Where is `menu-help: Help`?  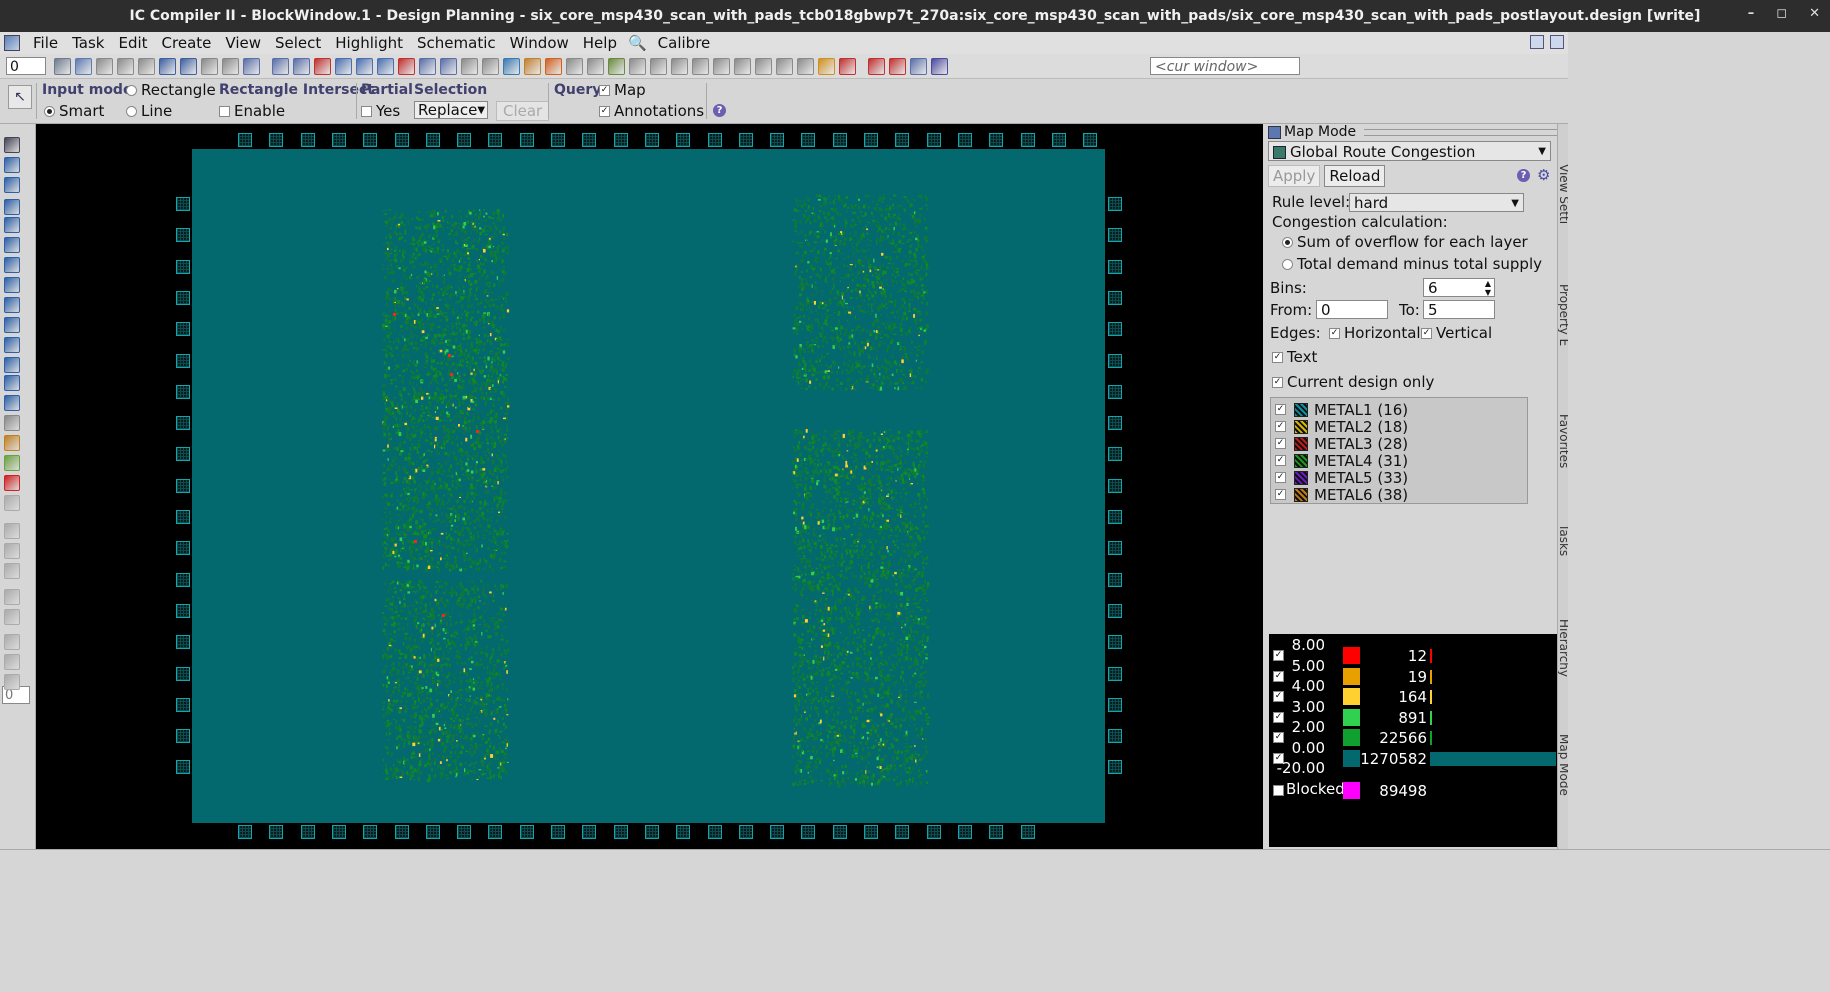 menu-help: Help is located at coordinates (600, 43).